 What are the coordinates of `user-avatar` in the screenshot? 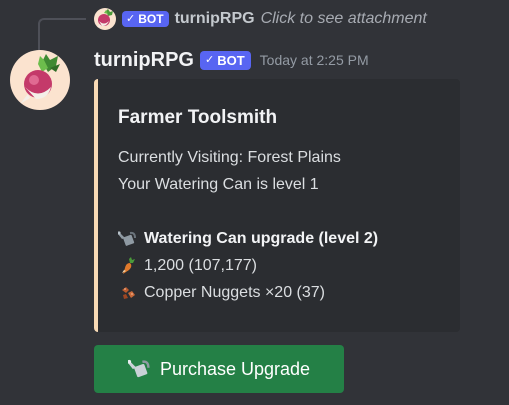 It's located at (40, 80).